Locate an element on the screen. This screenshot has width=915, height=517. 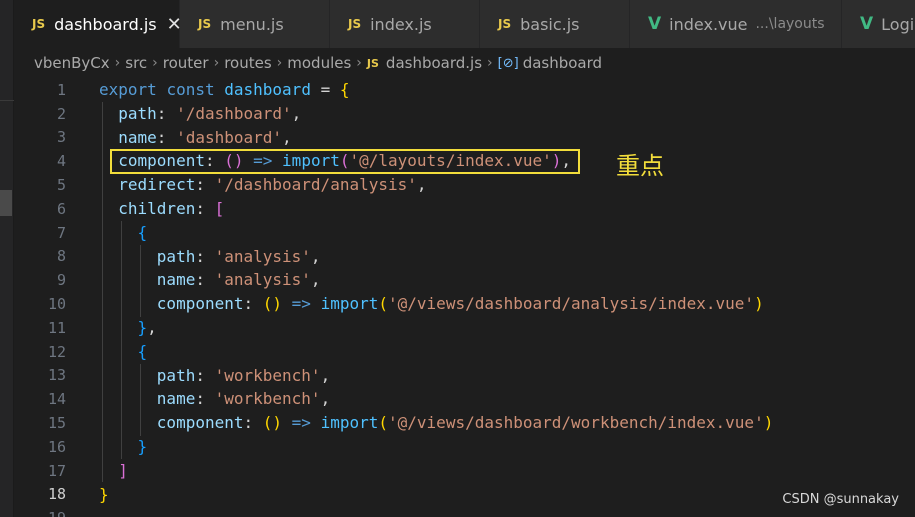
code-line: 12 { is located at coordinates (464, 352).